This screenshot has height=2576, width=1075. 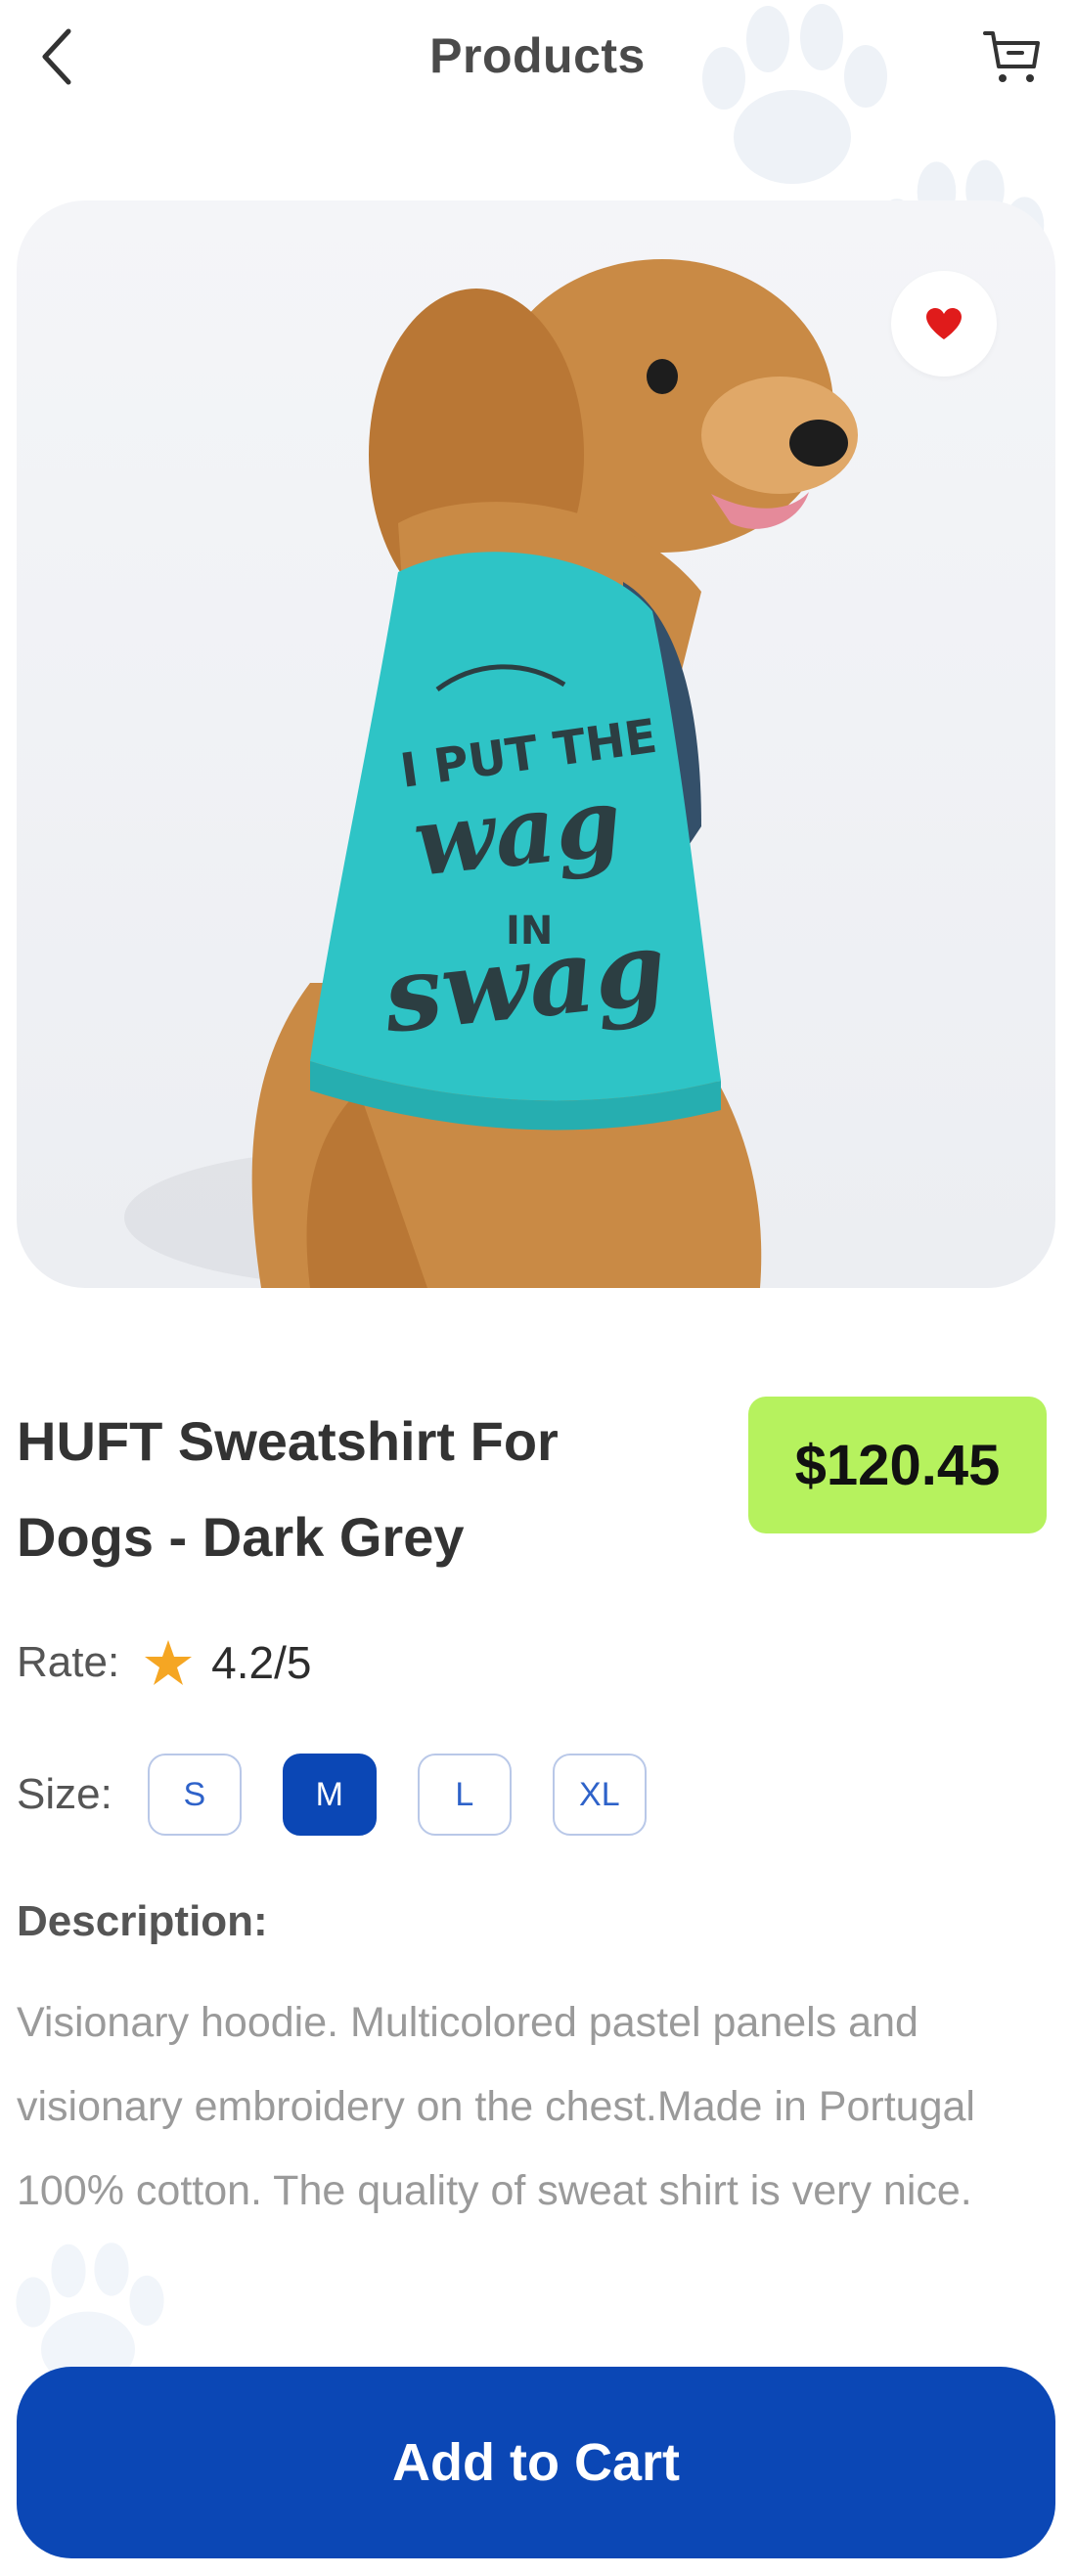 What do you see at coordinates (68, 1662) in the screenshot?
I see `rating-label: Rate:` at bounding box center [68, 1662].